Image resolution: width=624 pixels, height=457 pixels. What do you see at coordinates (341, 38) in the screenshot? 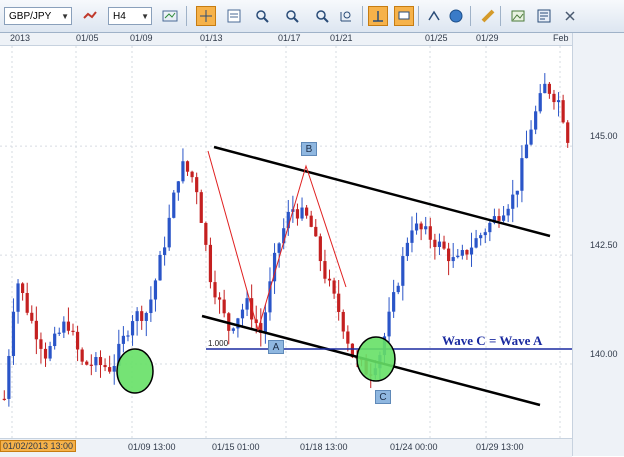
I see `x-tick-label: 01/21` at bounding box center [341, 38].